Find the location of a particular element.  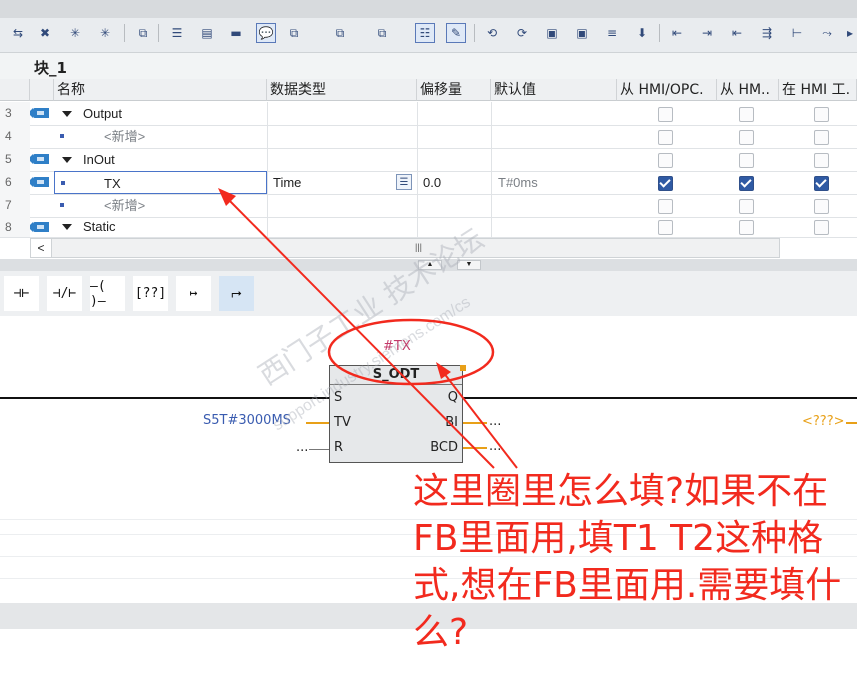

close-branch-icon: ⮣ is located at coordinates (236, 293).